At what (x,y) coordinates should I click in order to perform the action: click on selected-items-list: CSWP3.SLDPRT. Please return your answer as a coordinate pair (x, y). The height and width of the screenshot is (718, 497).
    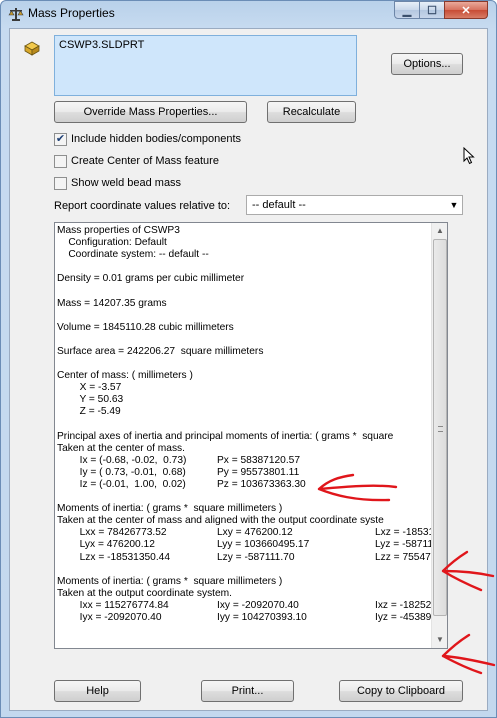
    Looking at the image, I should click on (205, 65).